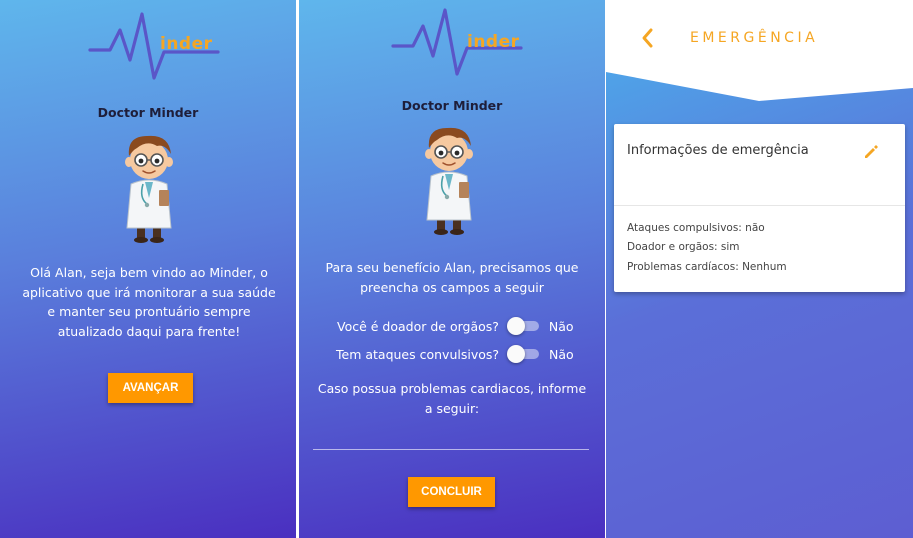 This screenshot has height=538, width=913. Describe the element at coordinates (451, 436) in the screenshot. I see `heart-problems-input` at that location.